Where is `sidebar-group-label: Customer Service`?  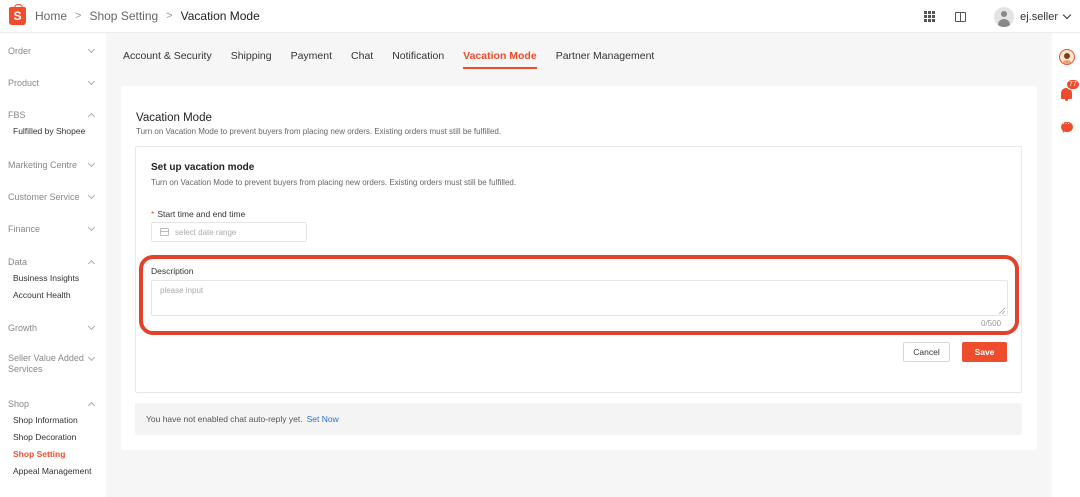
sidebar-group-label: Customer Service is located at coordinates (44, 197).